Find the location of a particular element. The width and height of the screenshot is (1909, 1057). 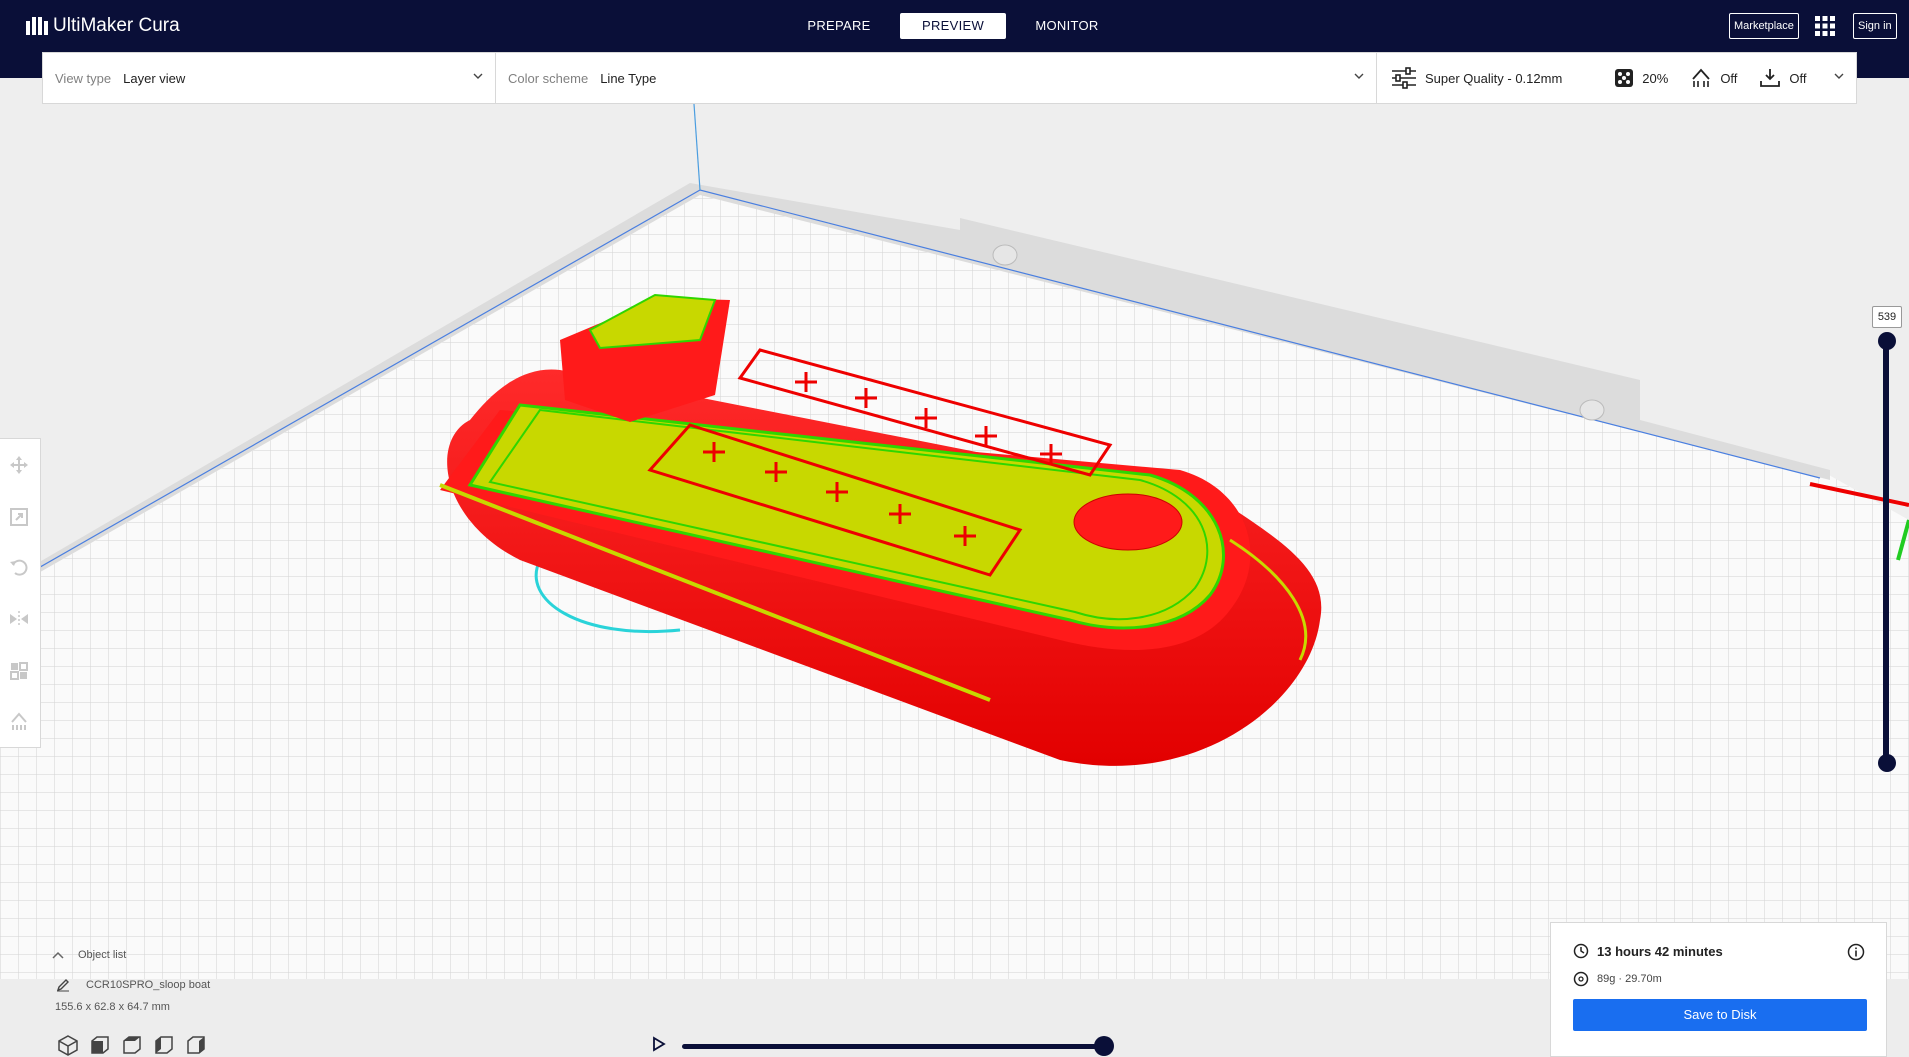

view-3d-icon is located at coordinates (68, 1045).